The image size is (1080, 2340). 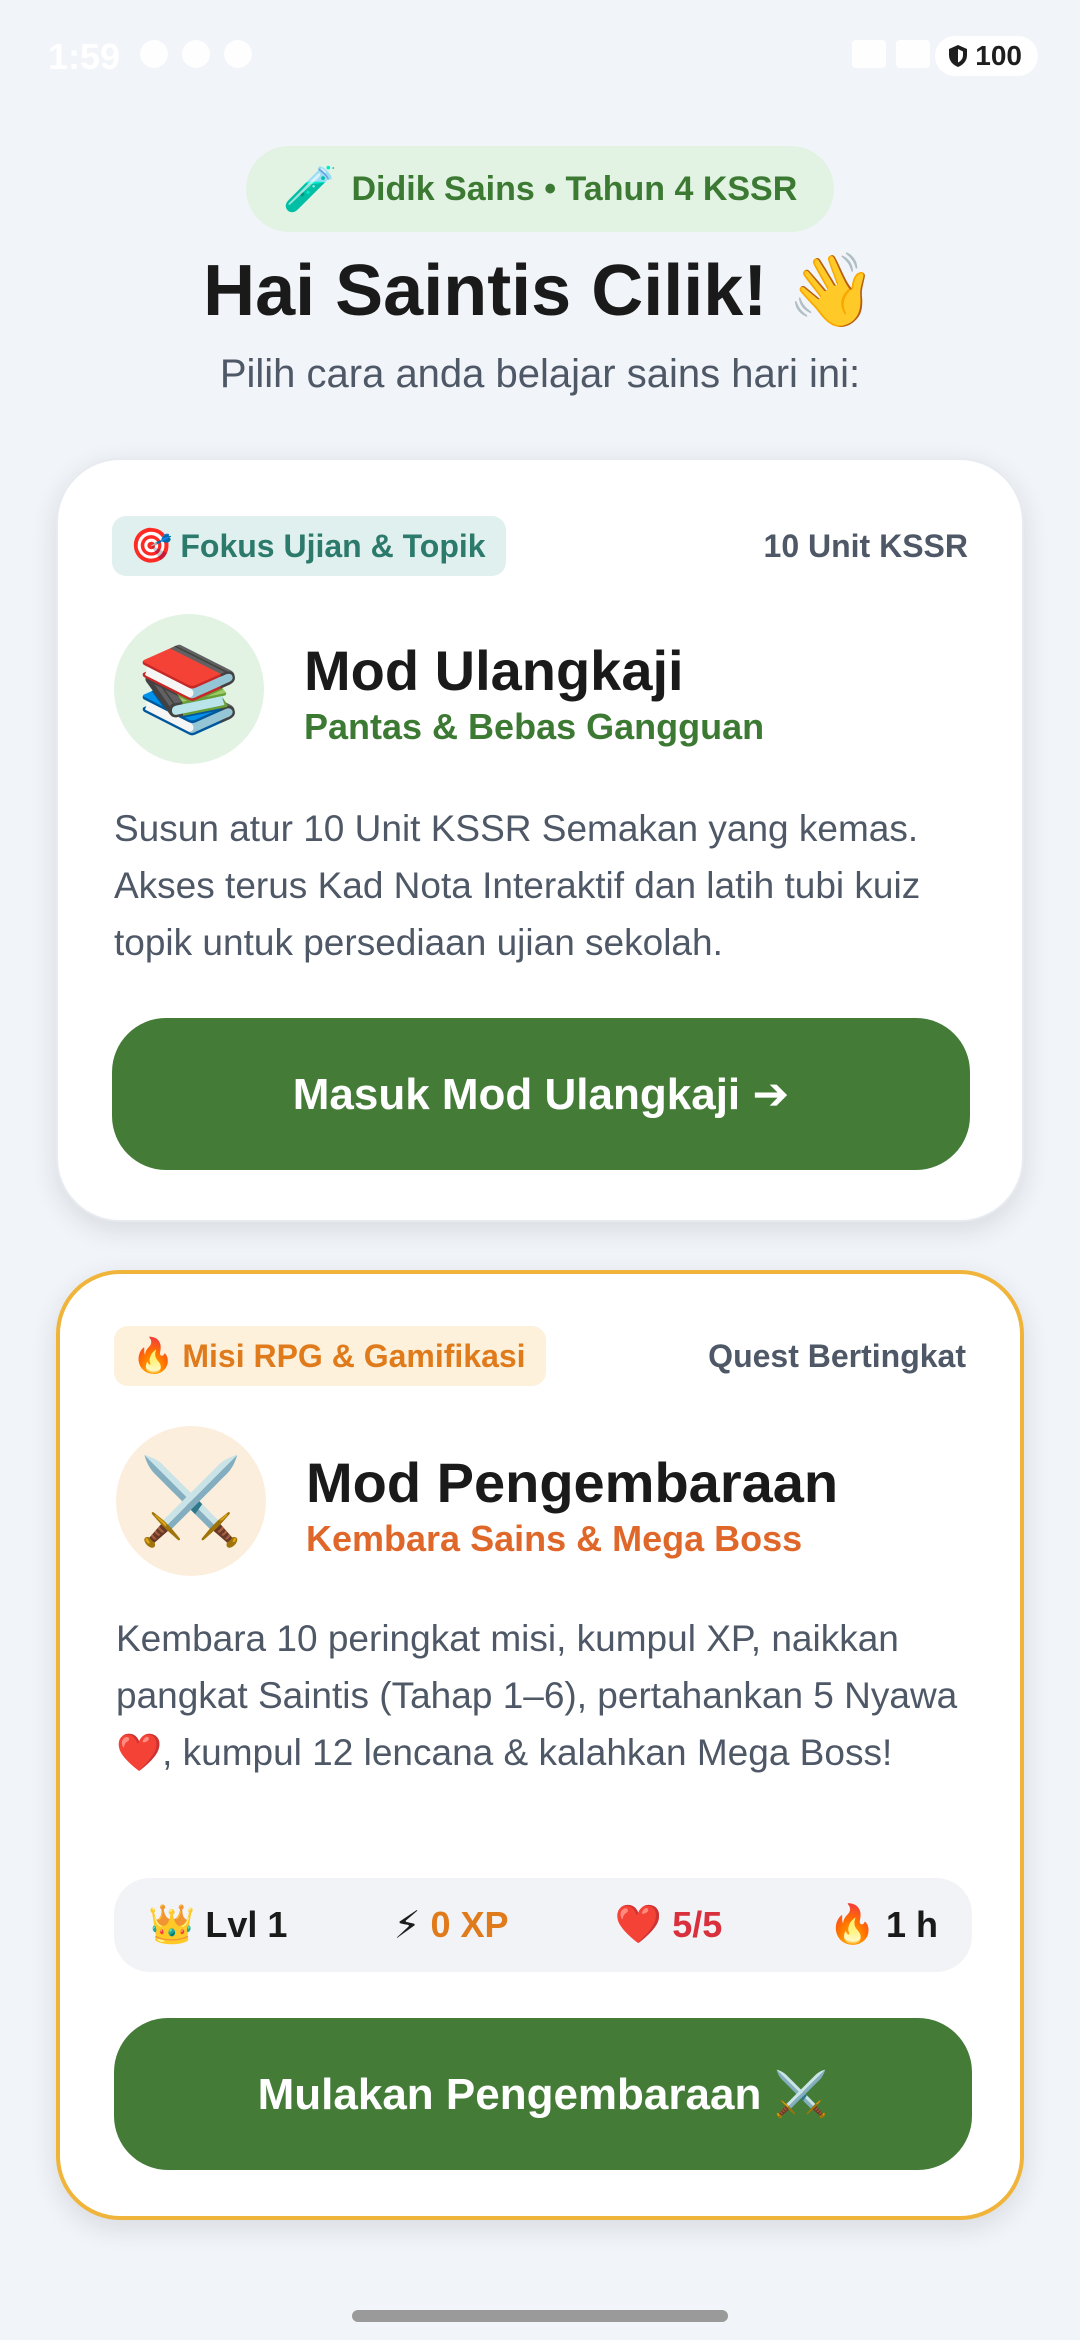 I want to click on revision-meta: 10 Unit KSSR, so click(x=865, y=546).